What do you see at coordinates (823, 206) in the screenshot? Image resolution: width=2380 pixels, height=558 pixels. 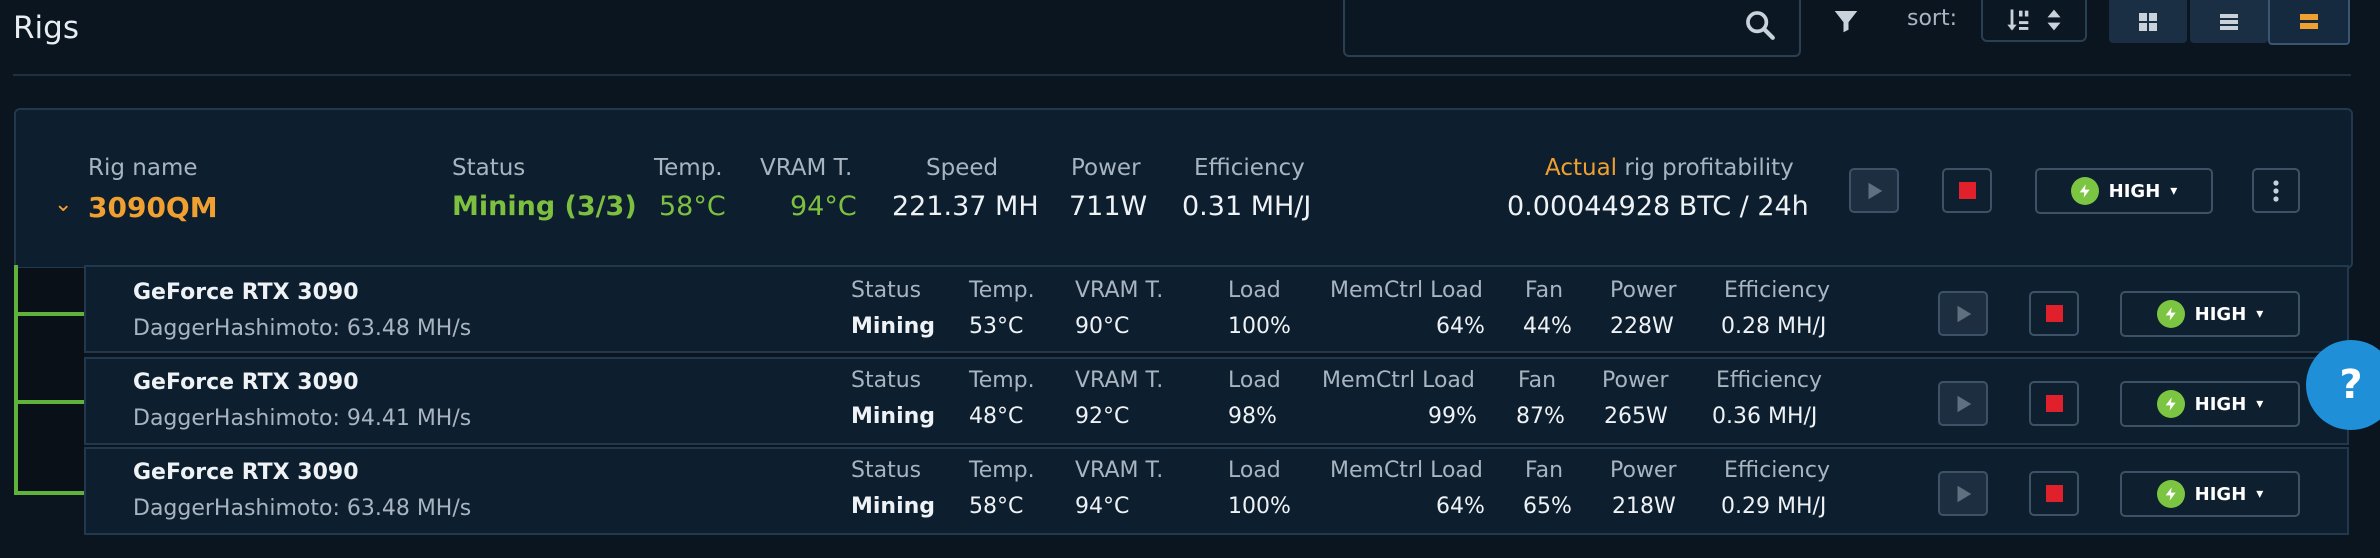 I see `rig-vram: 94°C` at bounding box center [823, 206].